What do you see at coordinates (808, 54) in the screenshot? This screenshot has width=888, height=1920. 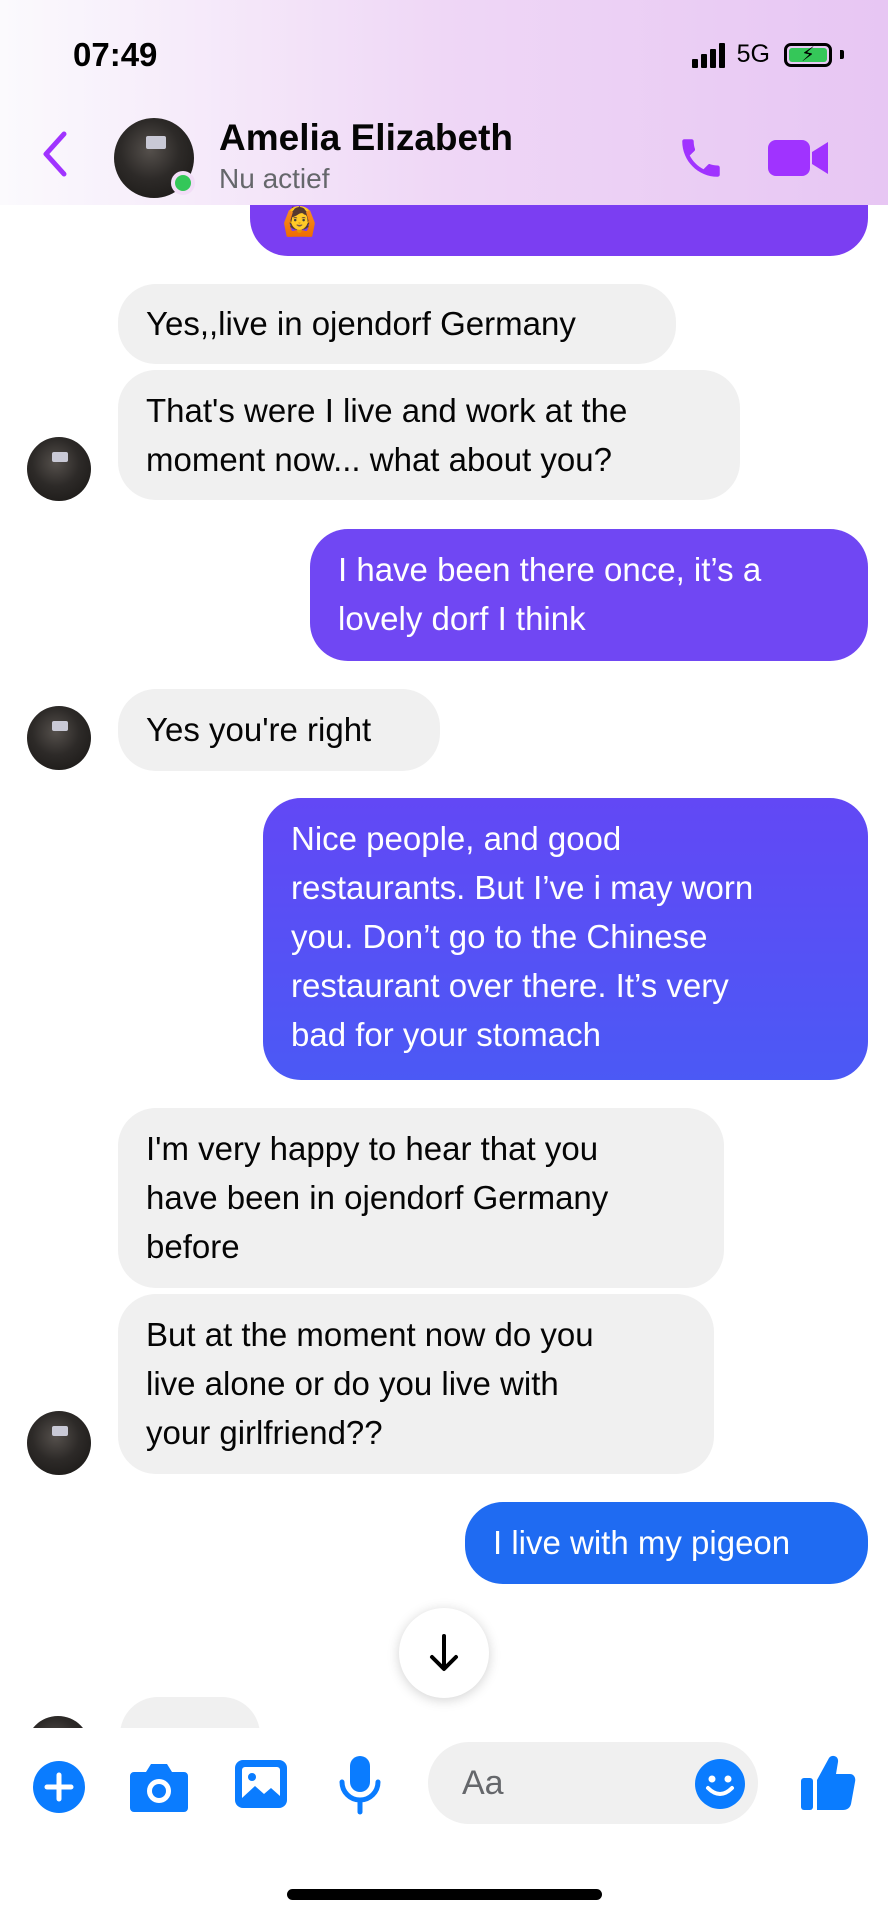 I see `battery-icon: ⚡` at bounding box center [808, 54].